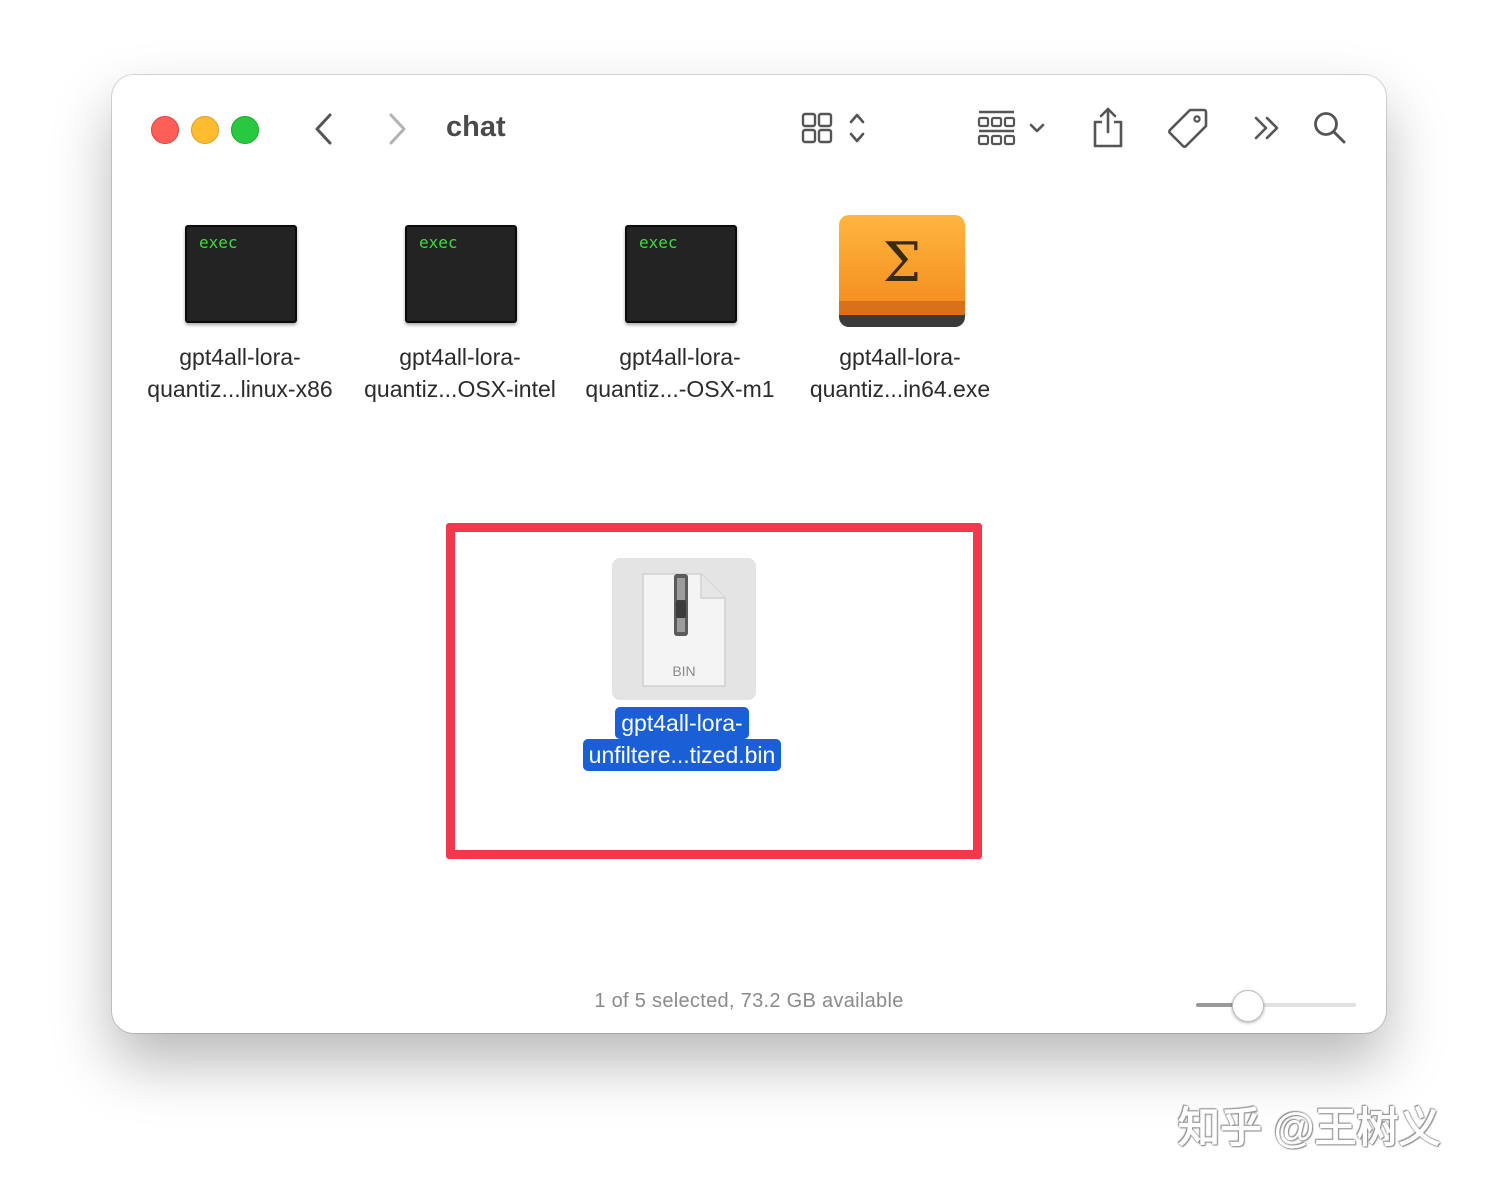 The height and width of the screenshot is (1182, 1498). I want to click on group-by-icon, so click(1011, 128).